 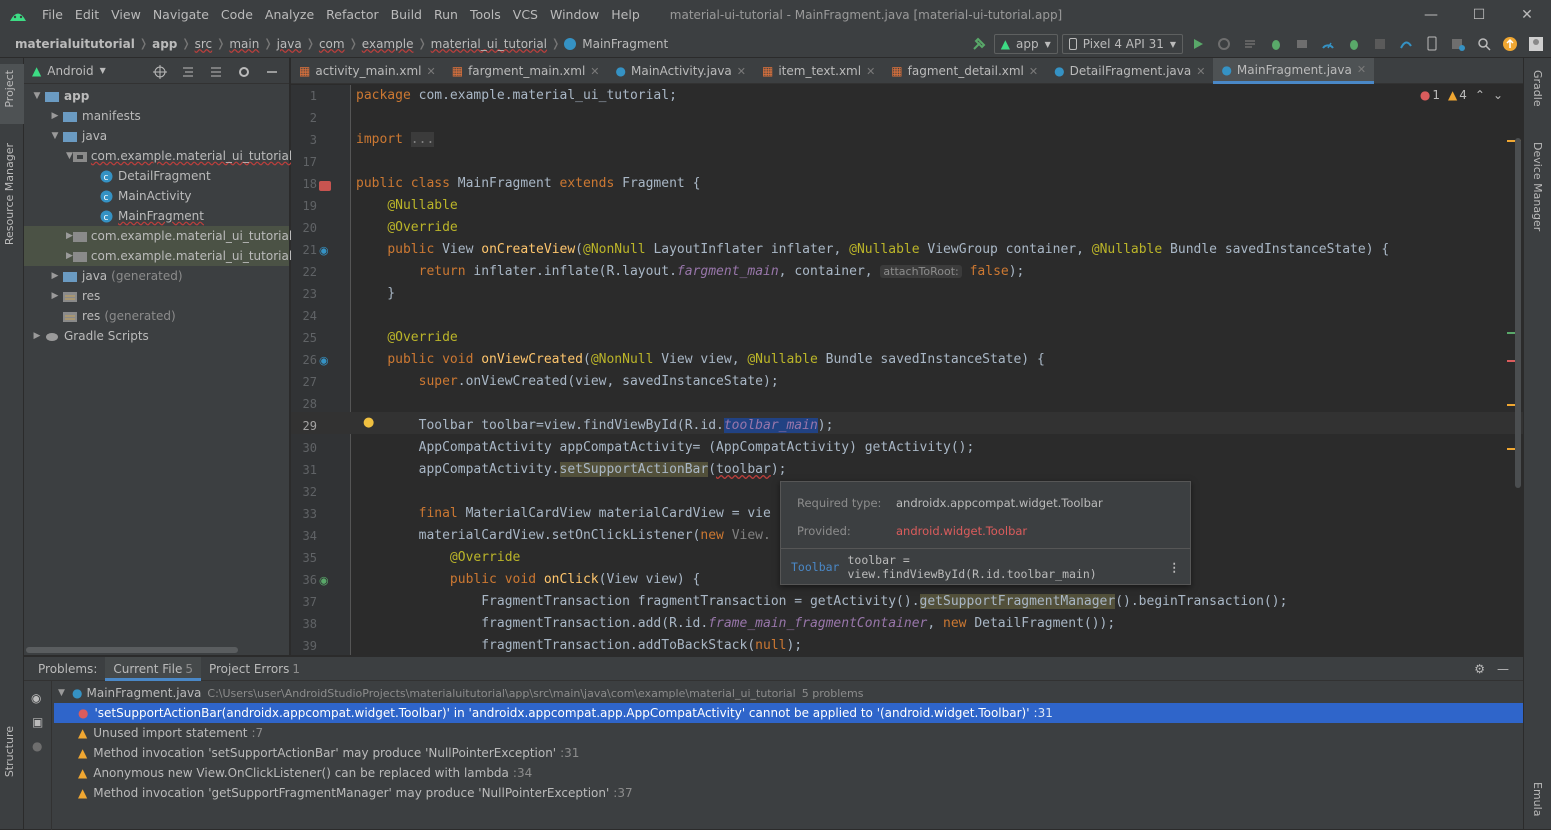 What do you see at coordinates (1510, 44) in the screenshot?
I see `update-icon` at bounding box center [1510, 44].